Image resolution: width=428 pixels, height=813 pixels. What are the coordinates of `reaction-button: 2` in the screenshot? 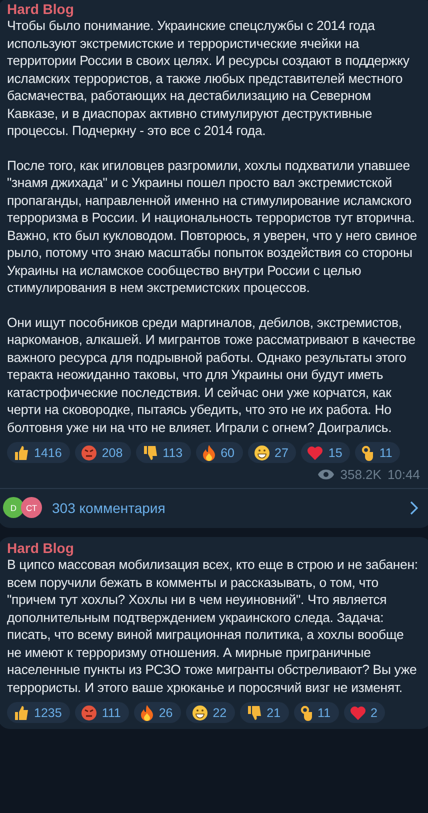 It's located at (365, 712).